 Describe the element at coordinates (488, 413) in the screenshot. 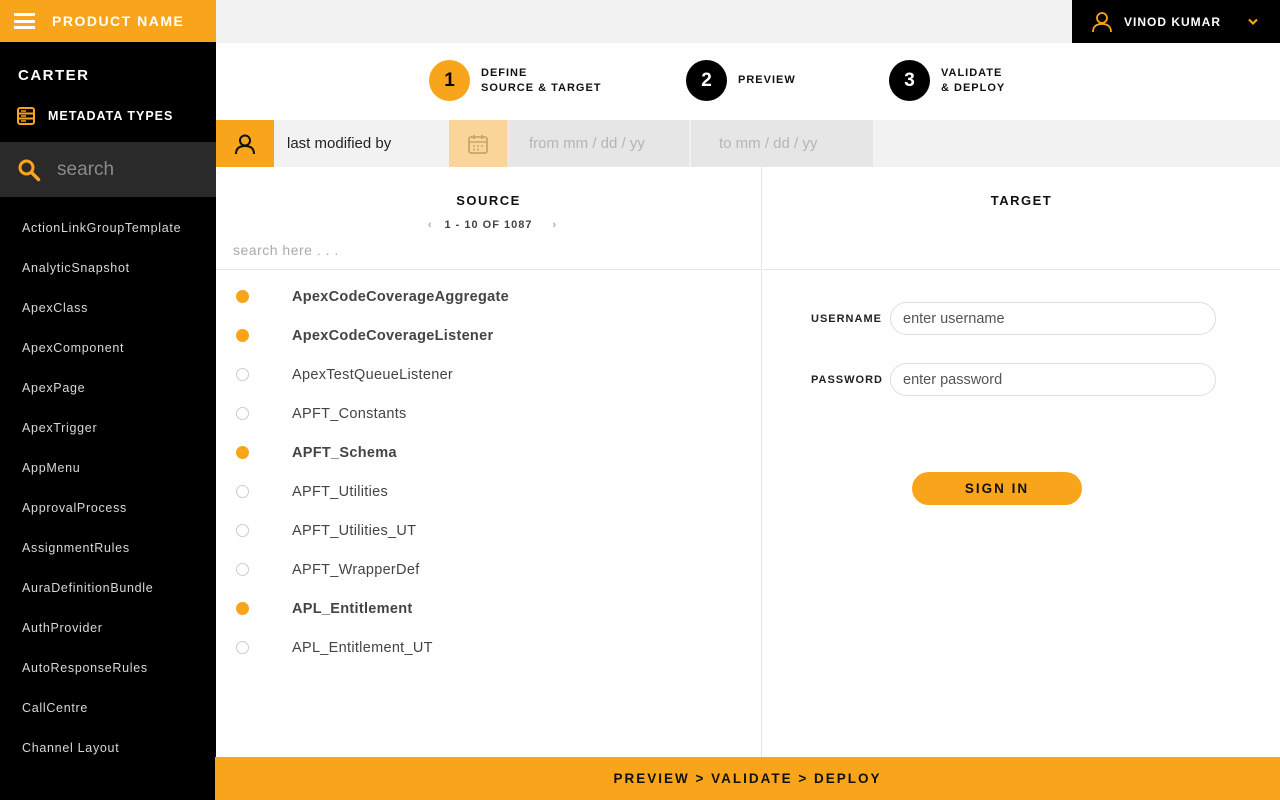

I see `source-item: APFT_Constants` at that location.